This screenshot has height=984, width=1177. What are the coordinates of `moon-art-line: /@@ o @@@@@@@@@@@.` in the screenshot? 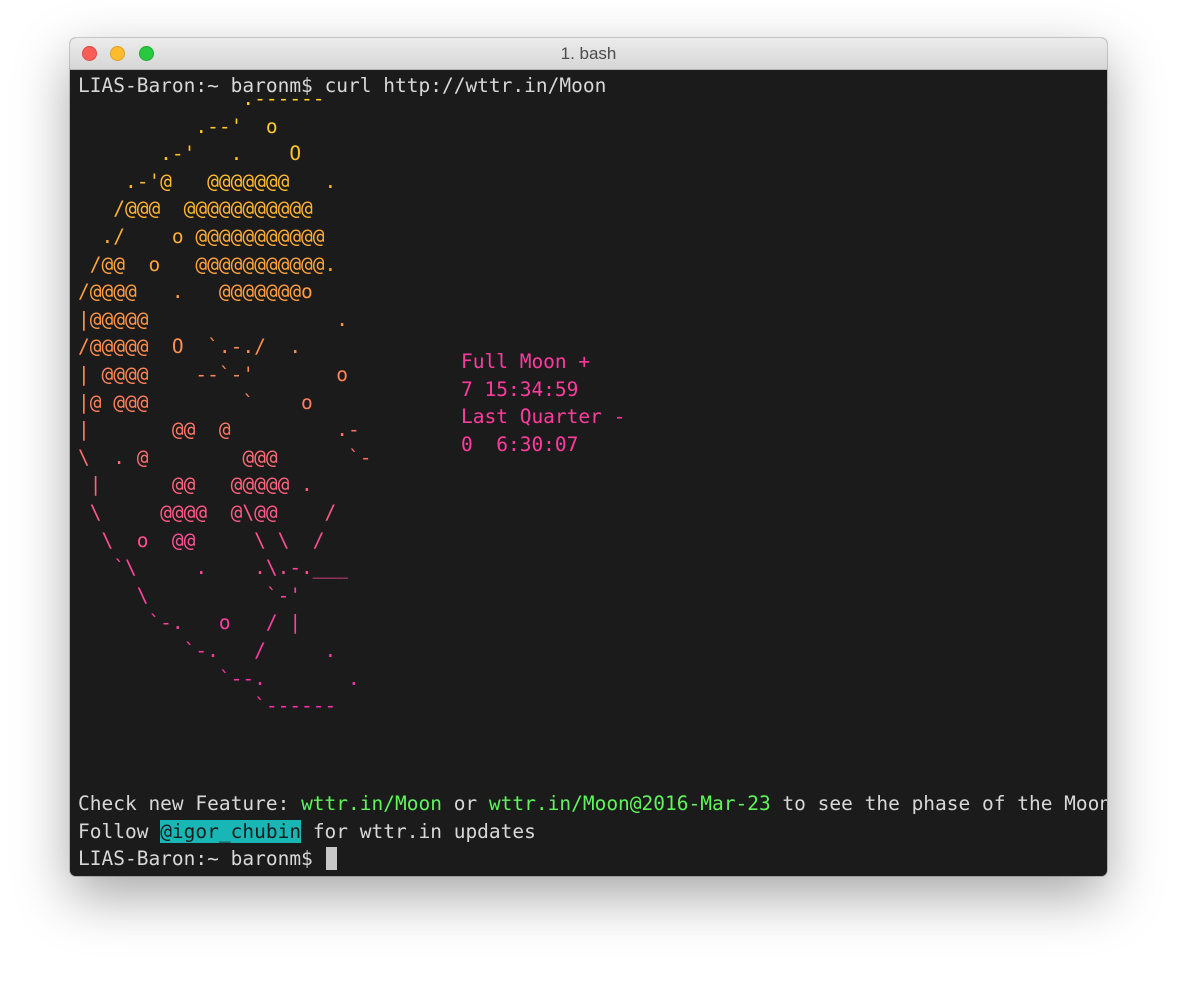 It's located at (207, 264).